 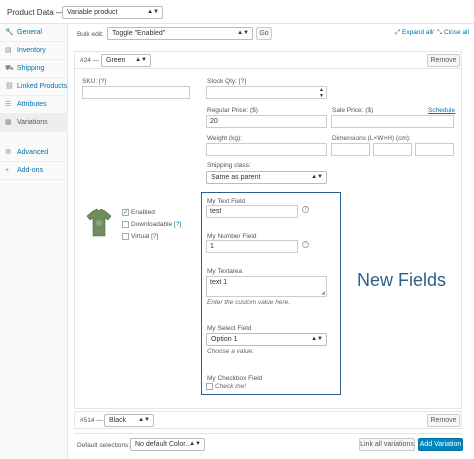 I want to click on tab-variations: ▦ Variations, so click(x=34, y=123).